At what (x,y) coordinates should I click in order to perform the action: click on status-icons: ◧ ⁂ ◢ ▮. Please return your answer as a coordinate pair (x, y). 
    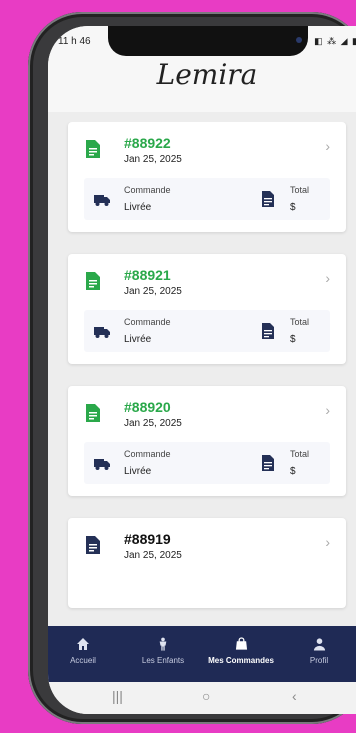
    Looking at the image, I should click on (335, 41).